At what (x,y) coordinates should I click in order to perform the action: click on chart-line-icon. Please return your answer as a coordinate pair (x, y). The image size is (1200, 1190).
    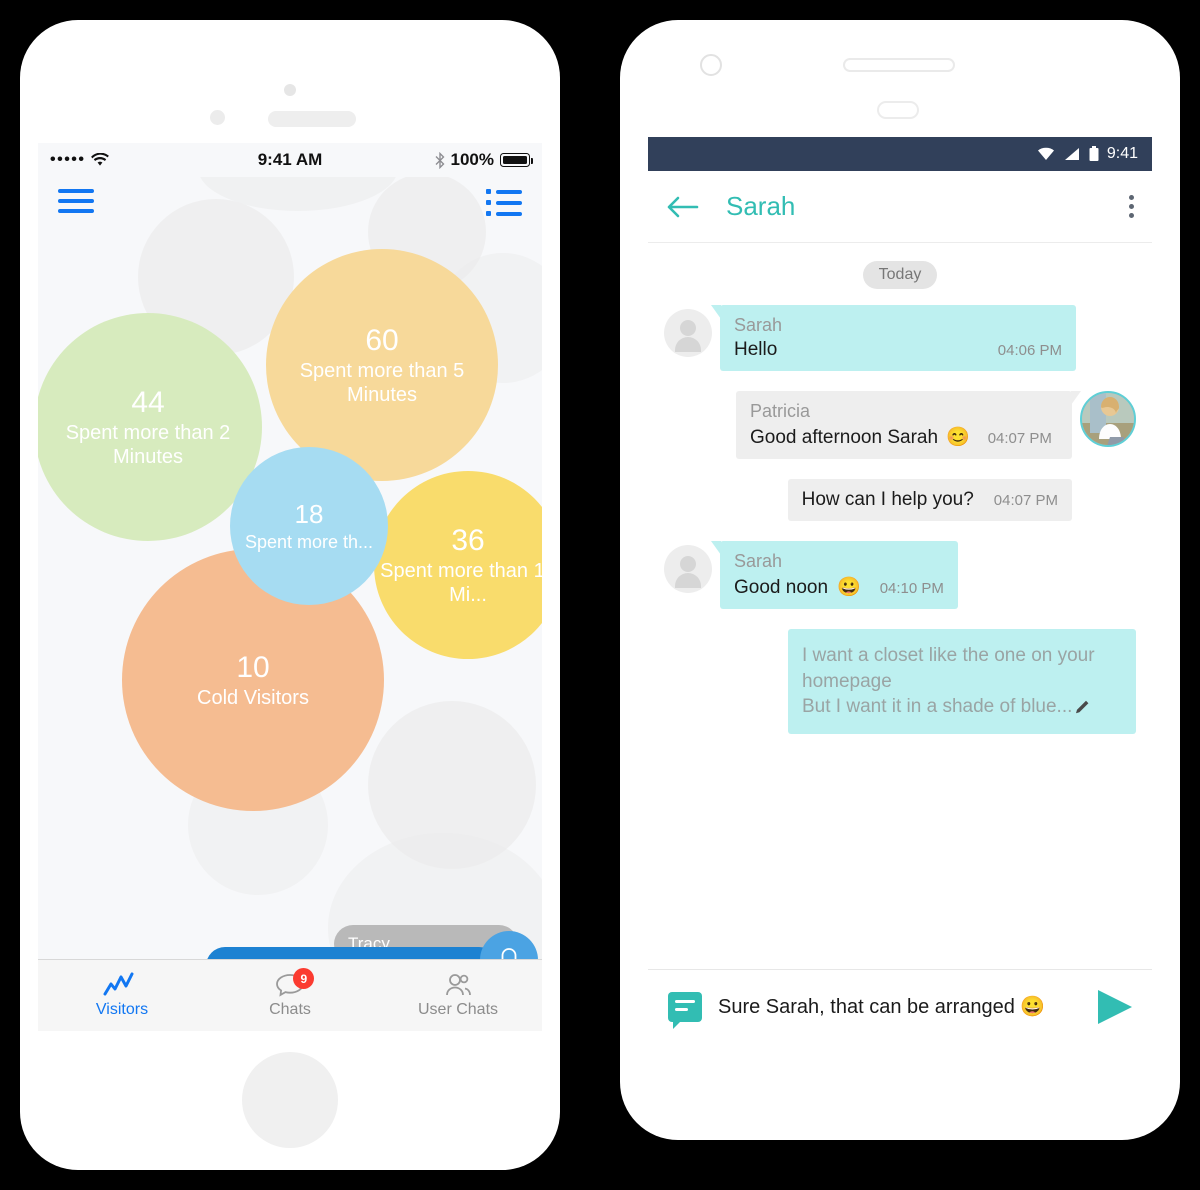
    Looking at the image, I should click on (118, 984).